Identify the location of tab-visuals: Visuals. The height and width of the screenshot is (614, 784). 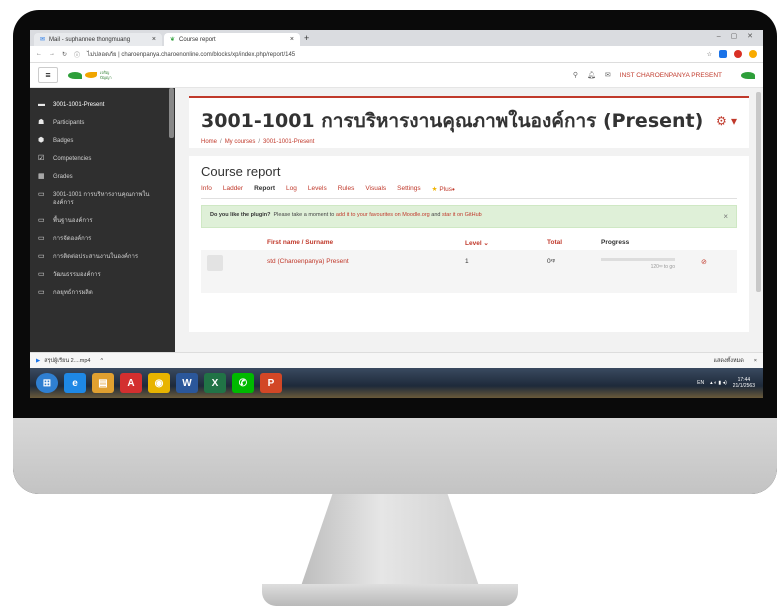
(375, 189).